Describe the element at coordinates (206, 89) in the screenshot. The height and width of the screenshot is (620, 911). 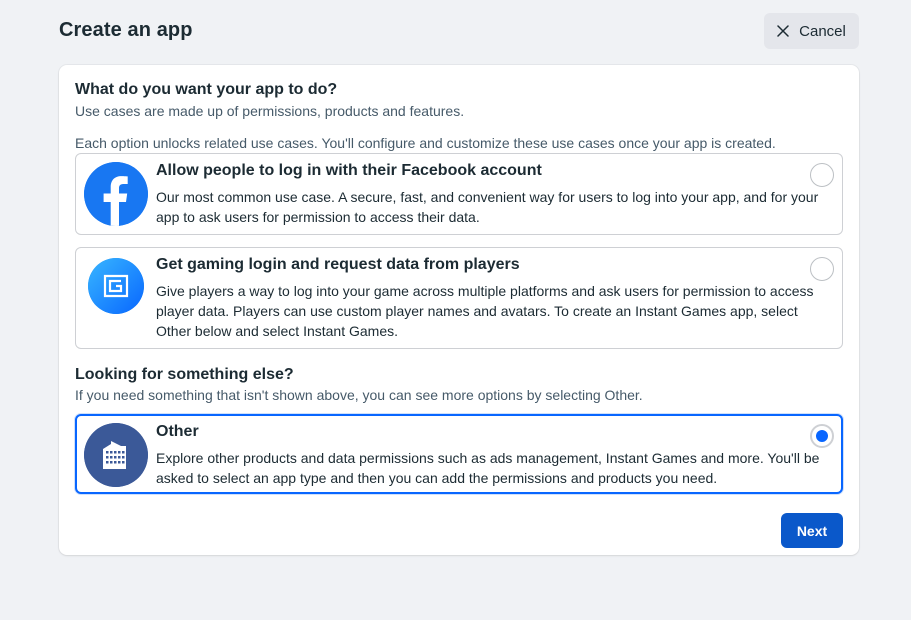
I see `use-case-heading: What do you want your app to do?` at that location.